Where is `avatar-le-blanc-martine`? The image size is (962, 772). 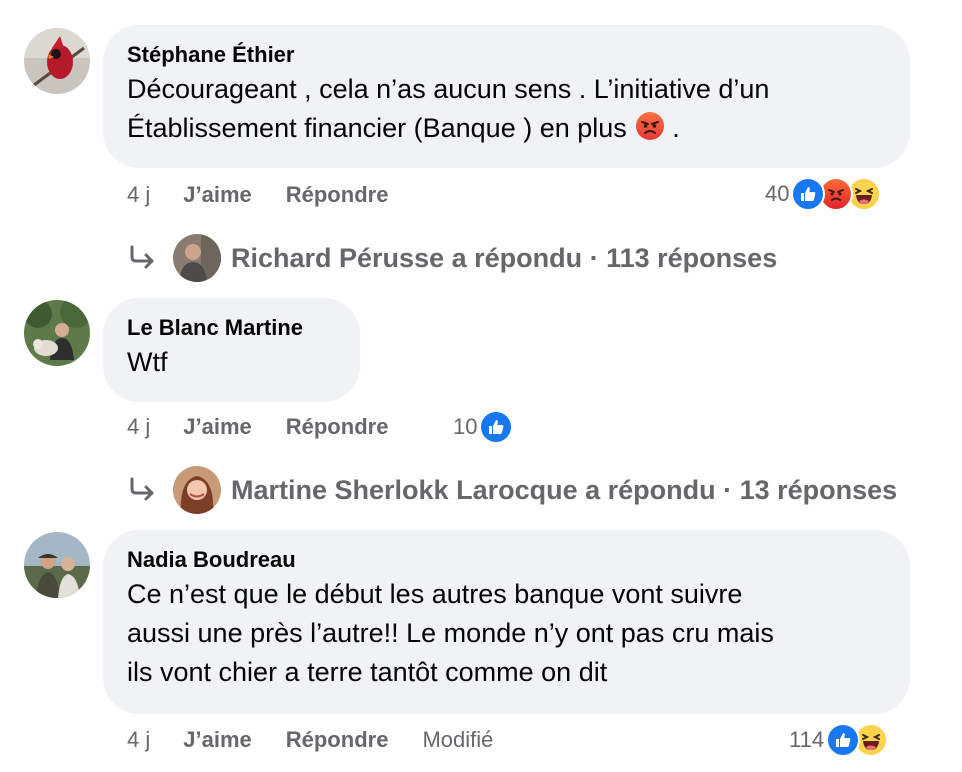 avatar-le-blanc-martine is located at coordinates (57, 333).